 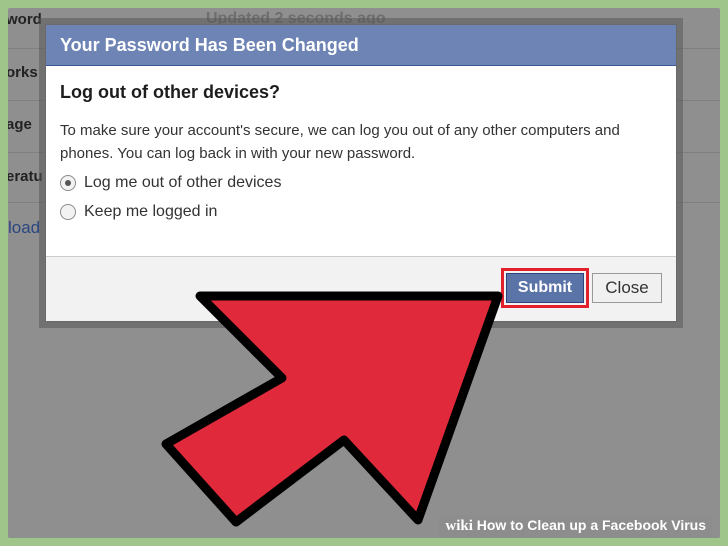 What do you see at coordinates (25, 176) in the screenshot?
I see `background-row-label: eratu` at bounding box center [25, 176].